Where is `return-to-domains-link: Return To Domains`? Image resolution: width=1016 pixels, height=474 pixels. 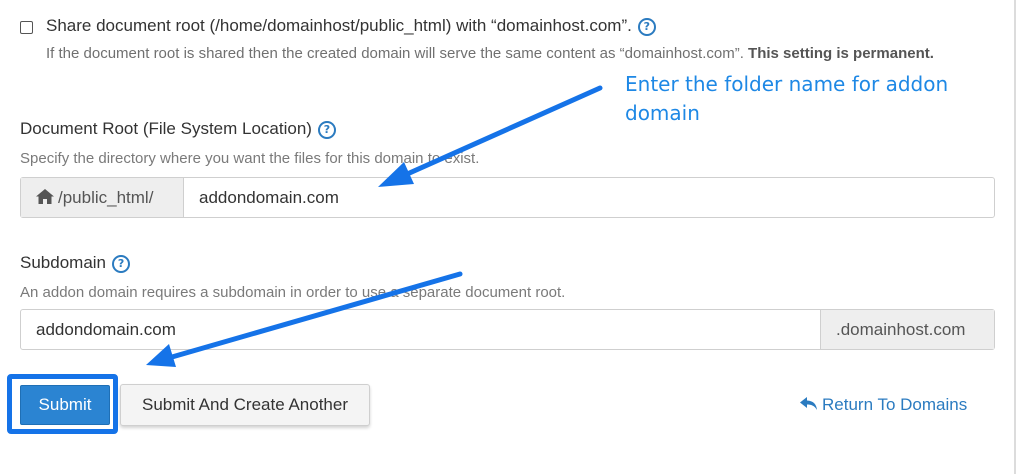 return-to-domains-link: Return To Domains is located at coordinates (883, 405).